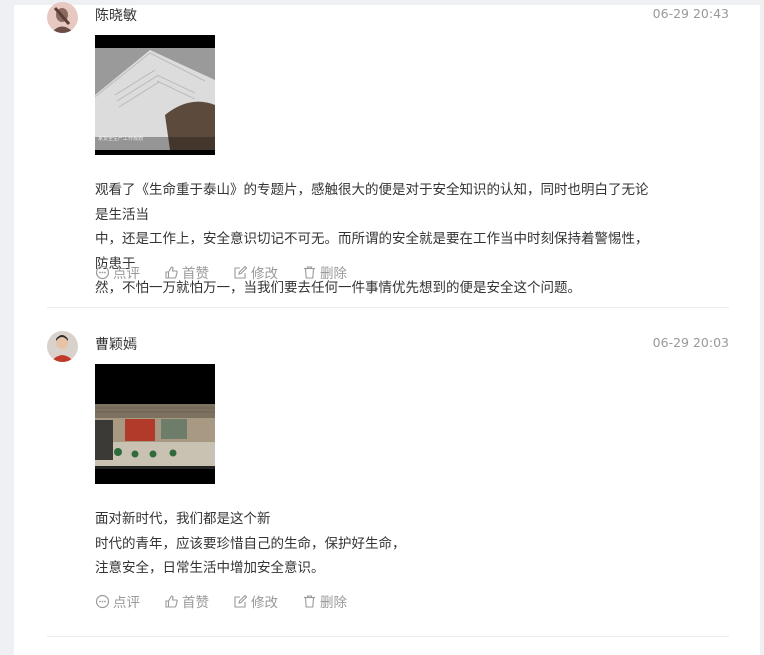 The width and height of the screenshot is (764, 655). What do you see at coordinates (155, 95) in the screenshot?
I see `video-thumbnail: 家安全生产工作规划` at bounding box center [155, 95].